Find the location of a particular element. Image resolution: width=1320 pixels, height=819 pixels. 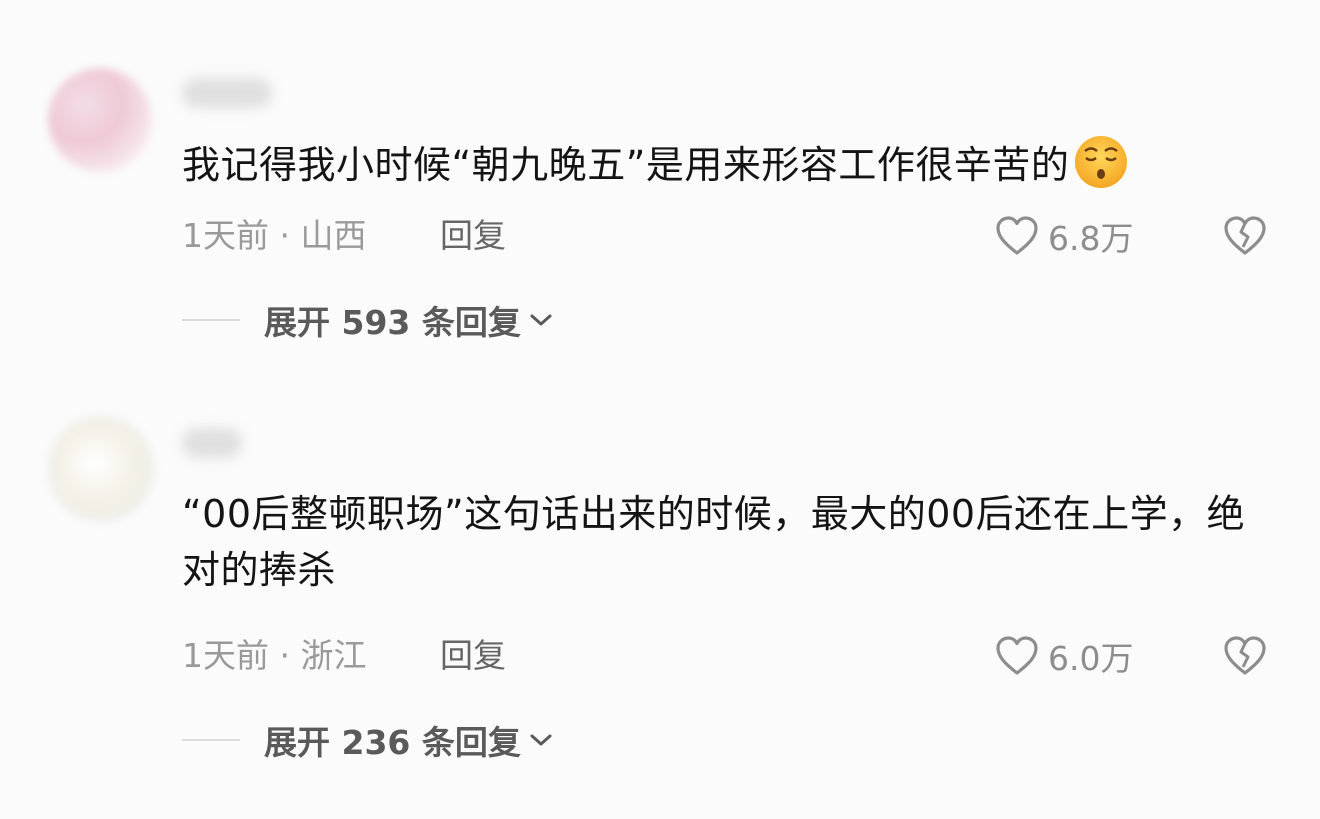

comment-text-content: 我记得我小时候“朝九晚五”是用来形容工作很辛苦的 is located at coordinates (626, 165).